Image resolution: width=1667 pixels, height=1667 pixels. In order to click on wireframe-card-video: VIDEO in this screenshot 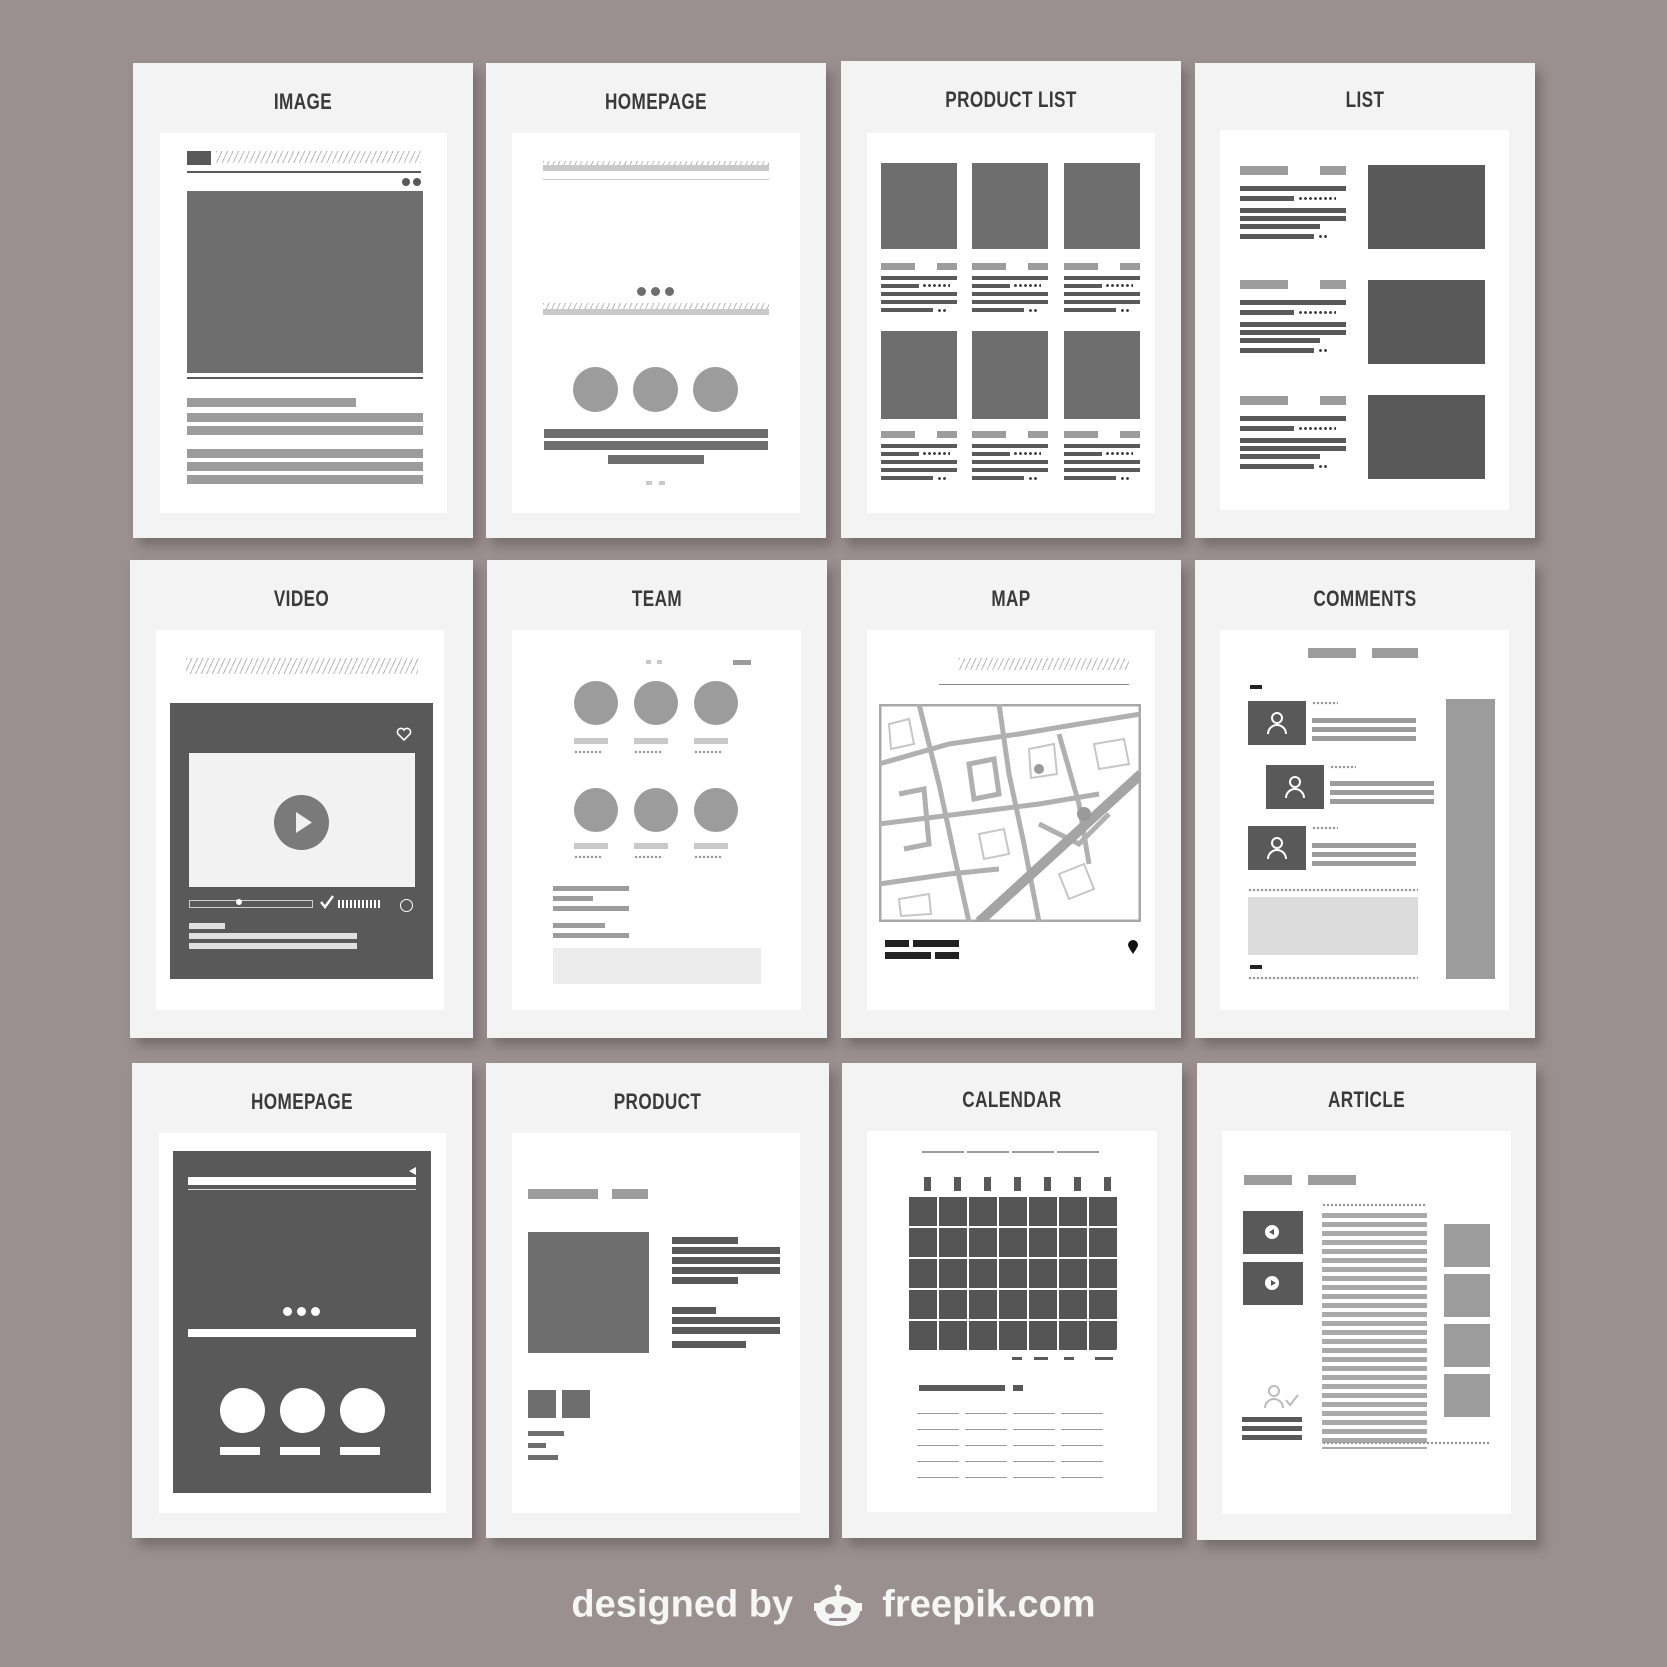, I will do `click(301, 799)`.